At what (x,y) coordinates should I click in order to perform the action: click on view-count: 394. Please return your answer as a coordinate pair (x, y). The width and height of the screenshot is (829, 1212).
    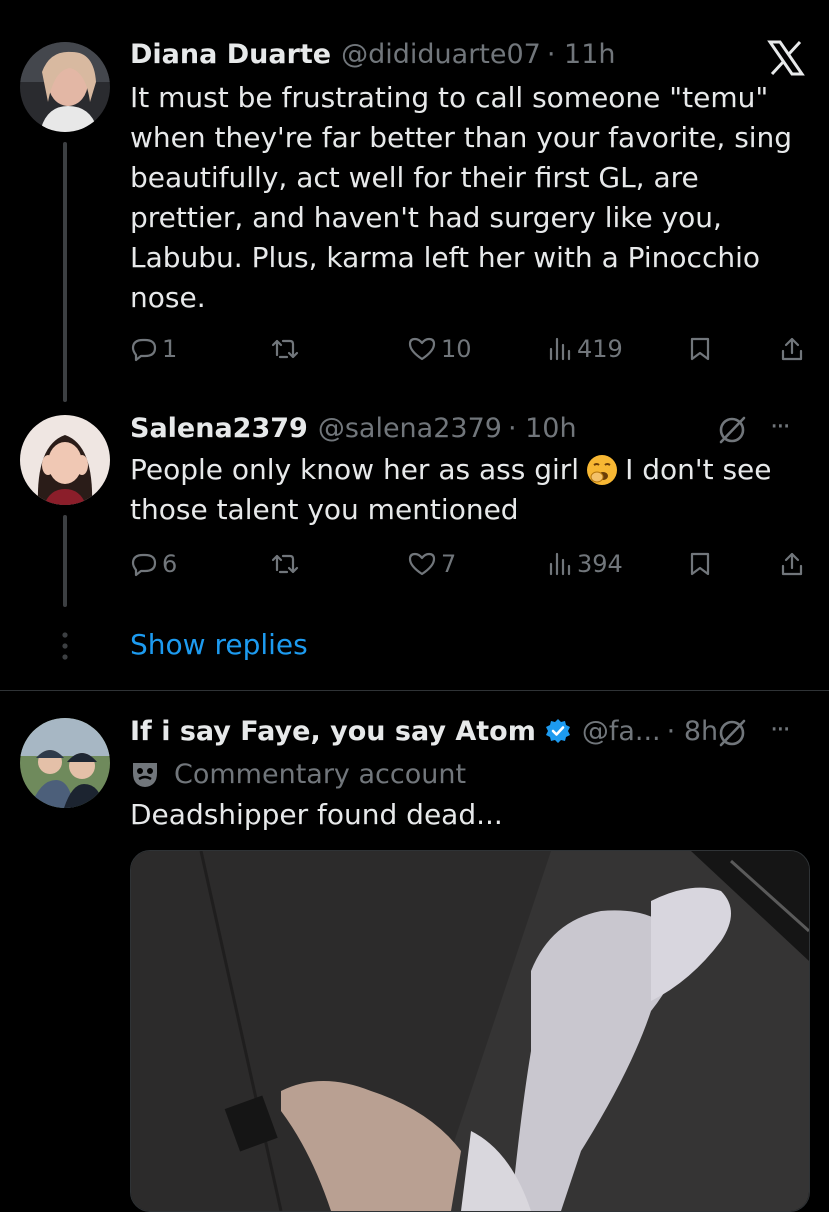
    Looking at the image, I should click on (600, 564).